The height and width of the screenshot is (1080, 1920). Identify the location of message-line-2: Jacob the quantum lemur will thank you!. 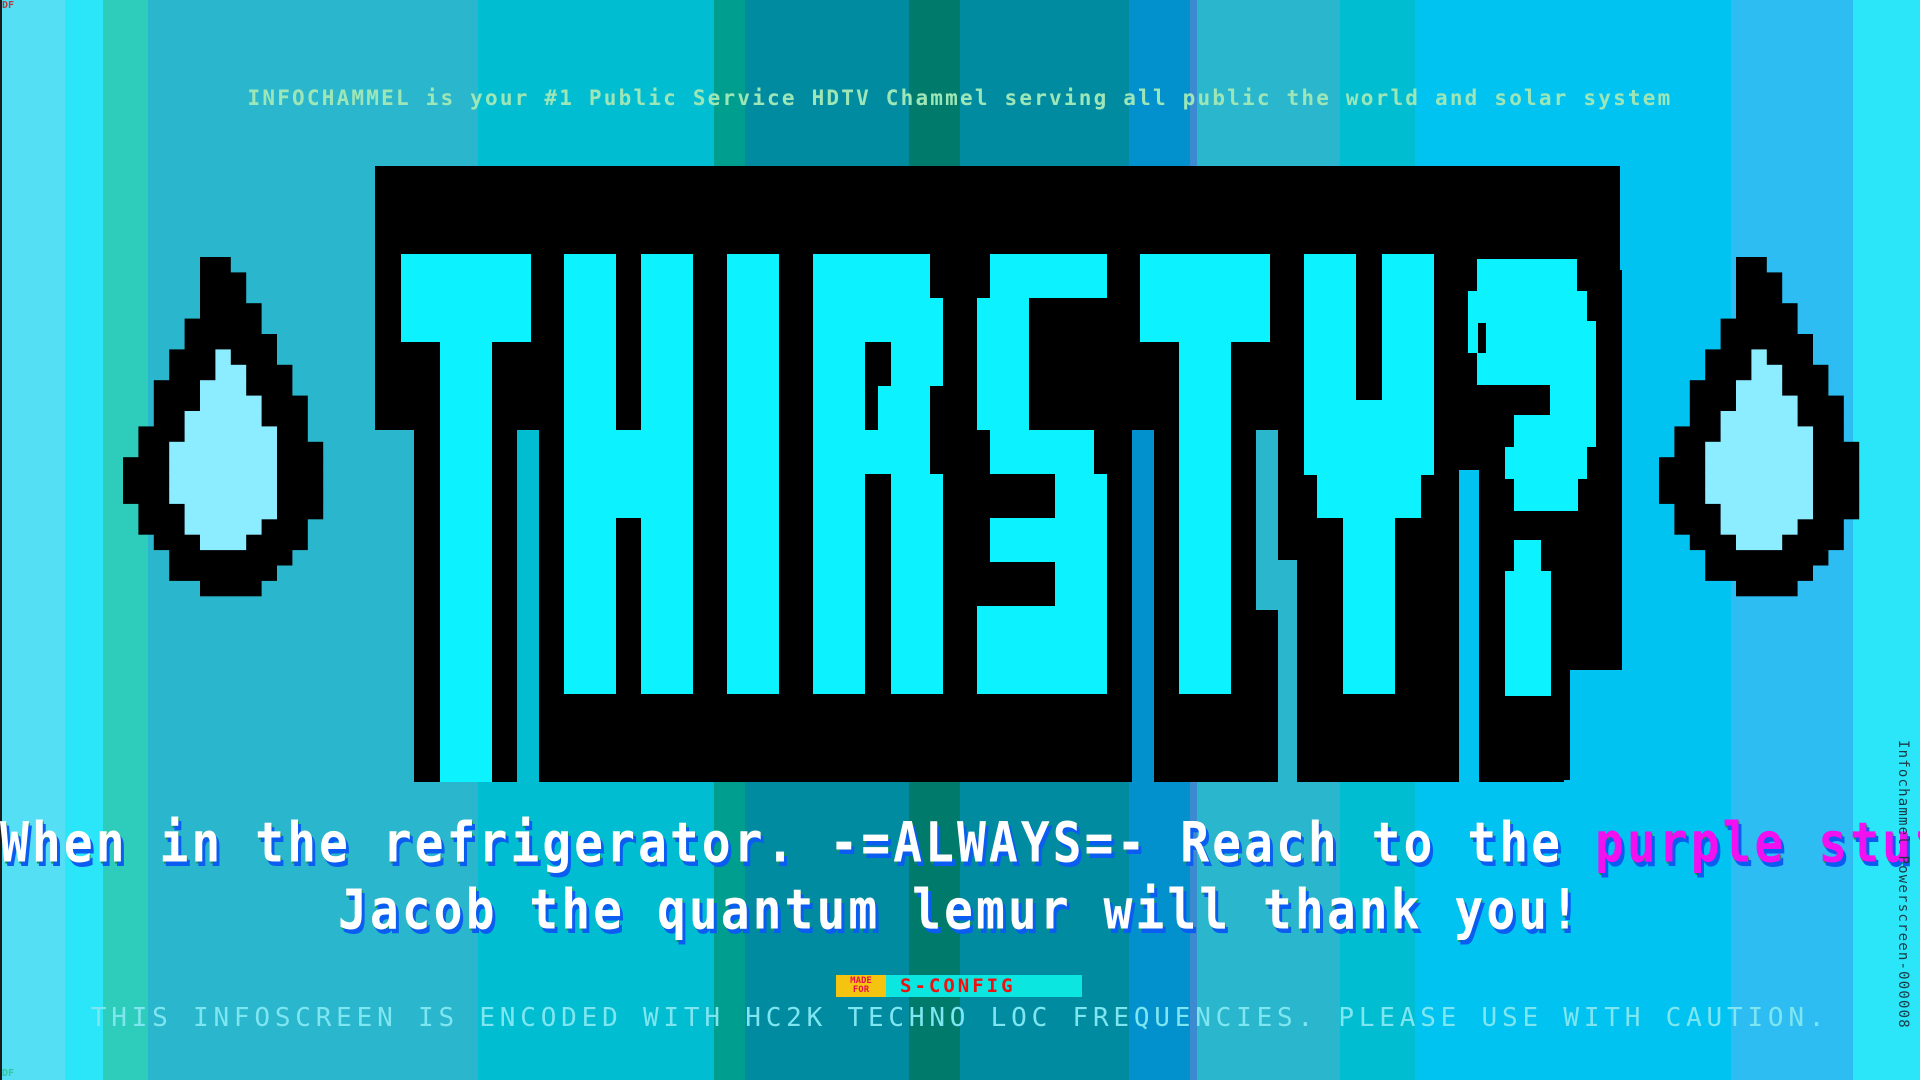
(960, 910).